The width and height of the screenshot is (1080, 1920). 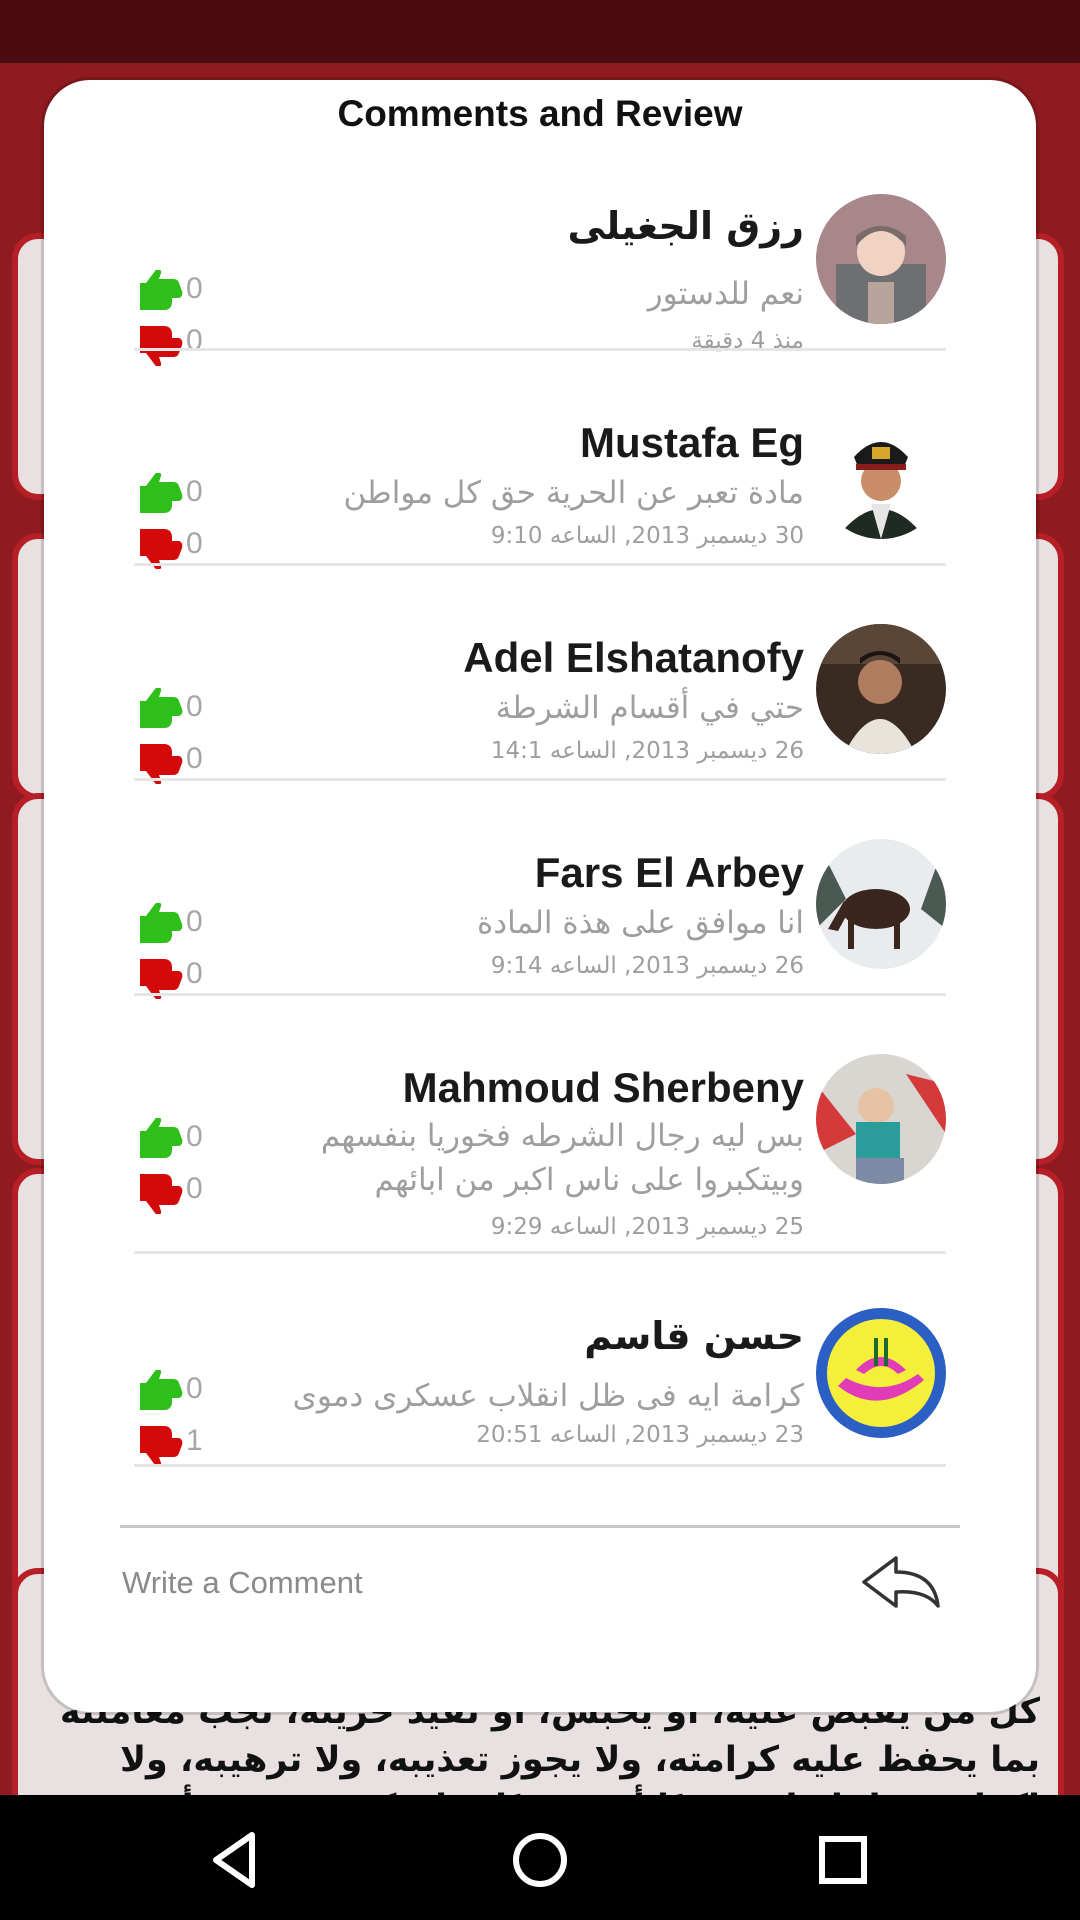 I want to click on comment-text: حتي في أقسام الشرطة, so click(x=649, y=708).